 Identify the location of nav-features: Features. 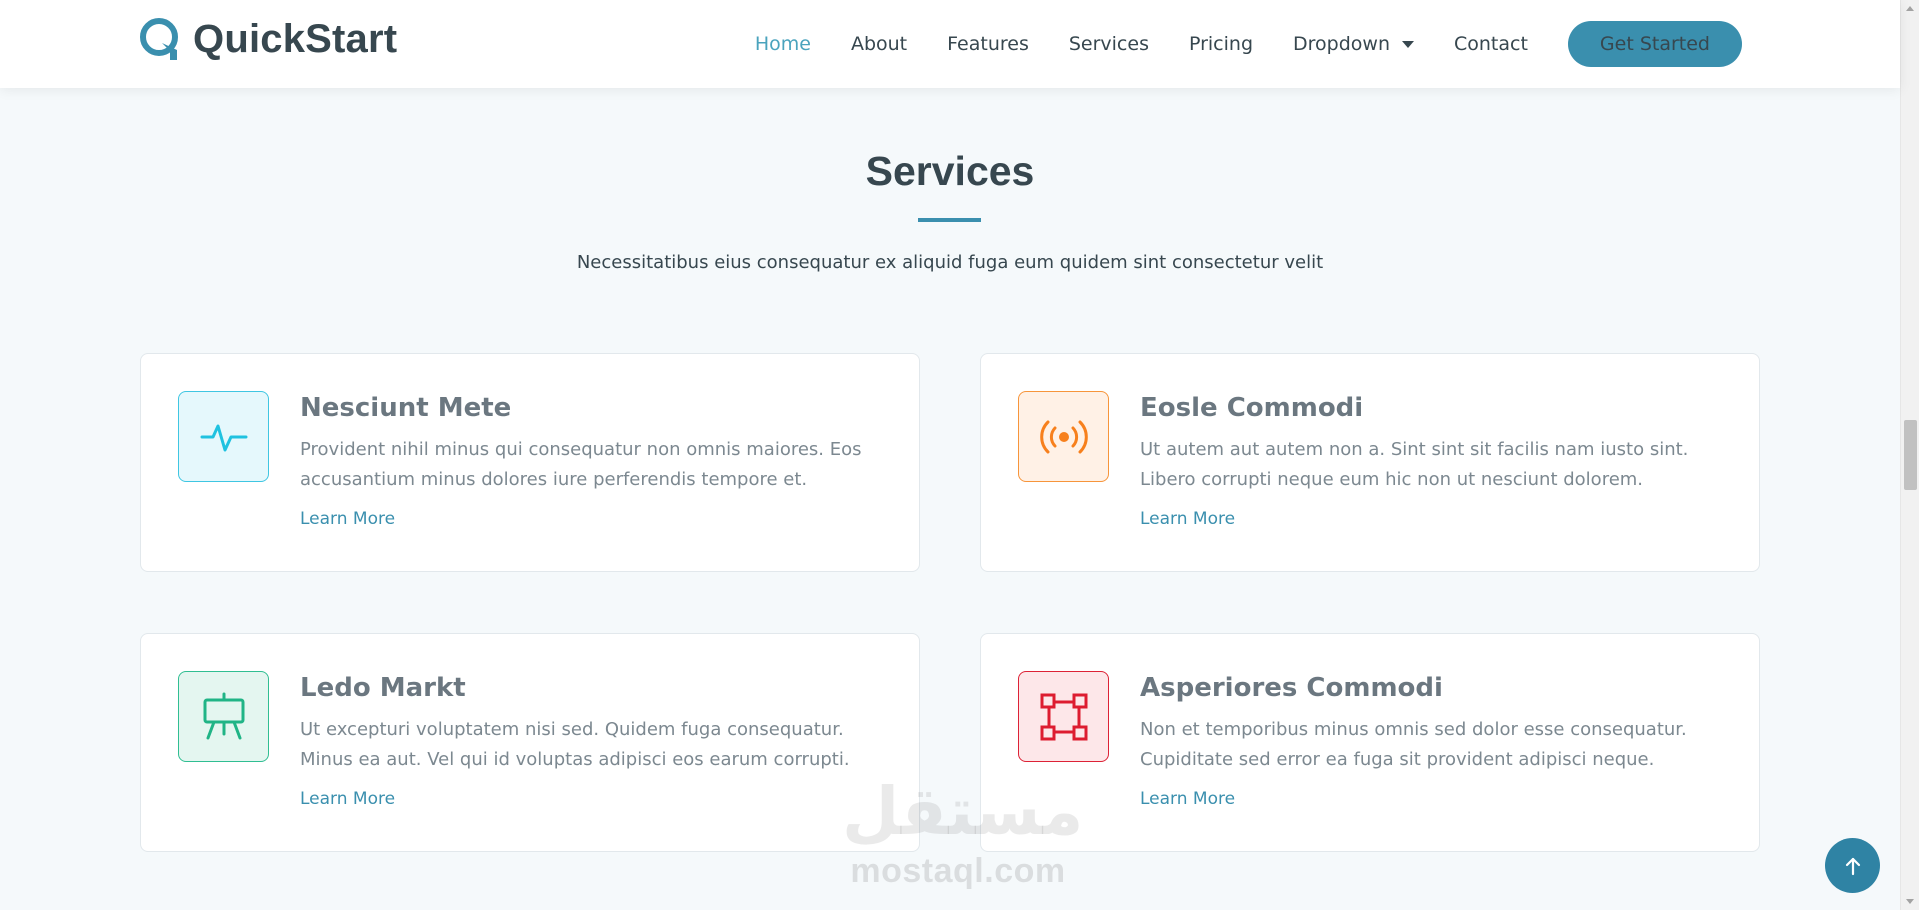
(988, 44).